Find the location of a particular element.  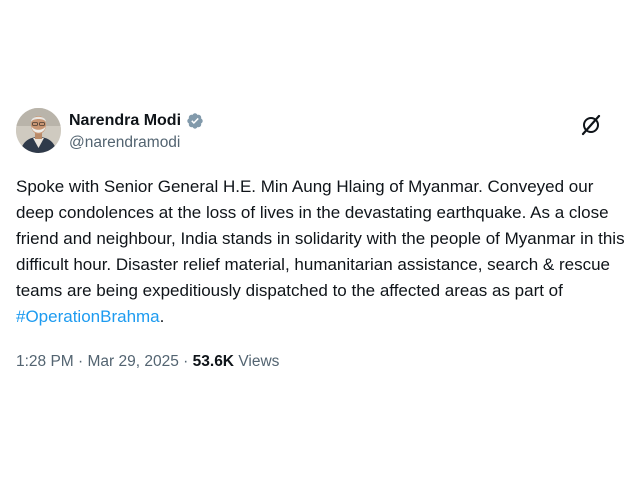

views-count: 53.6K is located at coordinates (213, 361).